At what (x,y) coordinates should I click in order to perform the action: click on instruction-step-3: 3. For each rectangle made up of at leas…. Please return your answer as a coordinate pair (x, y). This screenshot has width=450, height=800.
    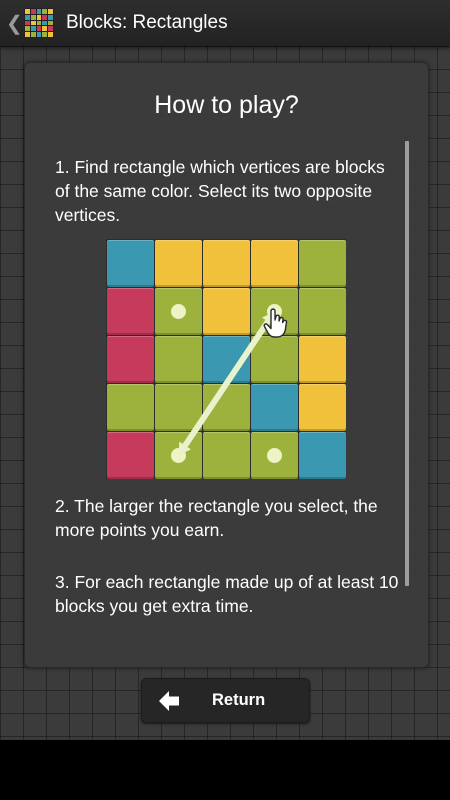
    Looking at the image, I should click on (227, 594).